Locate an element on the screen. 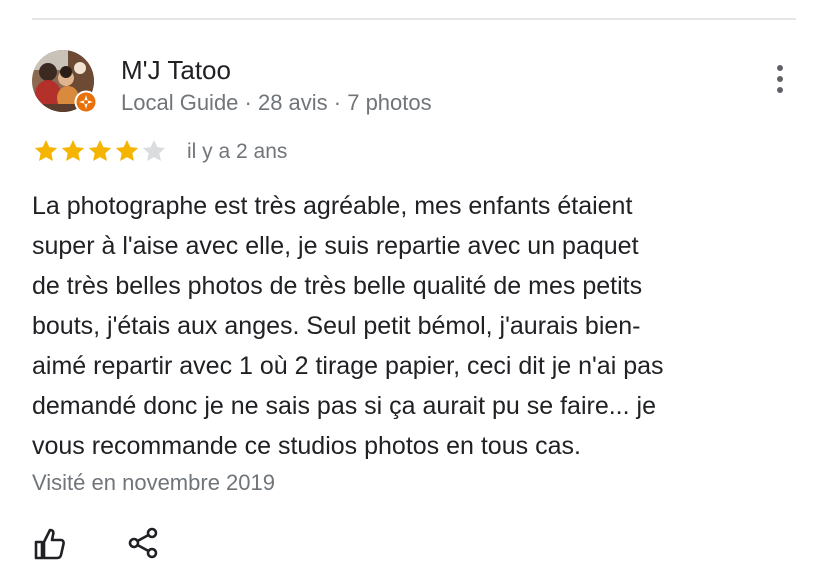 The height and width of the screenshot is (565, 828). reviewer-avatar is located at coordinates (65, 82).